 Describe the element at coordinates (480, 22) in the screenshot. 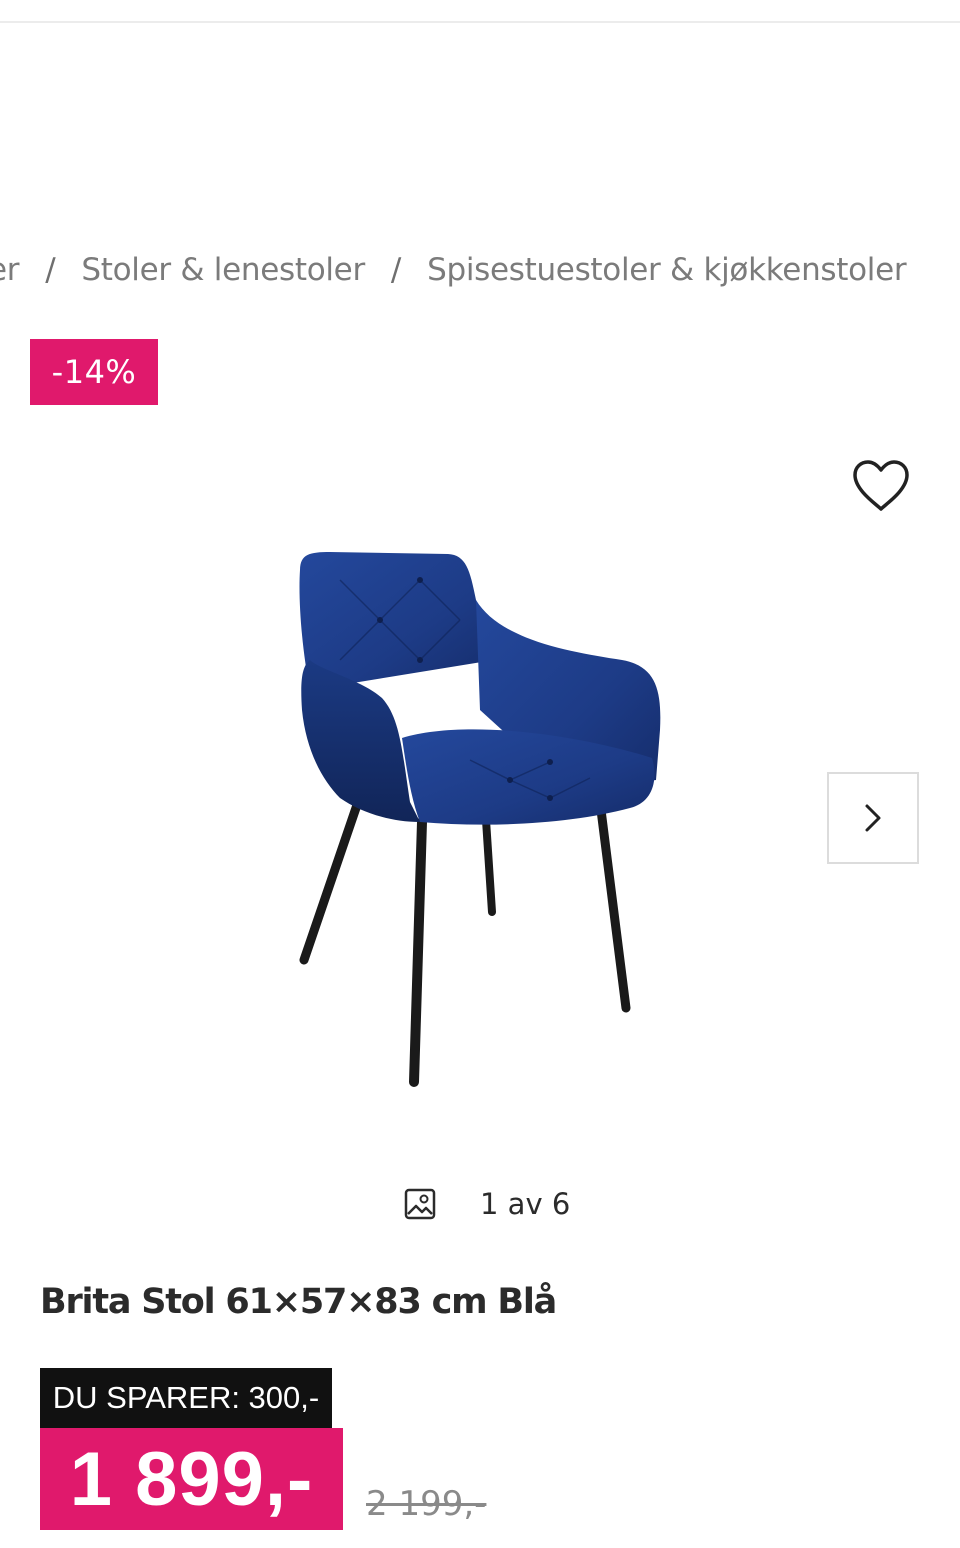

I see `top-divider` at that location.